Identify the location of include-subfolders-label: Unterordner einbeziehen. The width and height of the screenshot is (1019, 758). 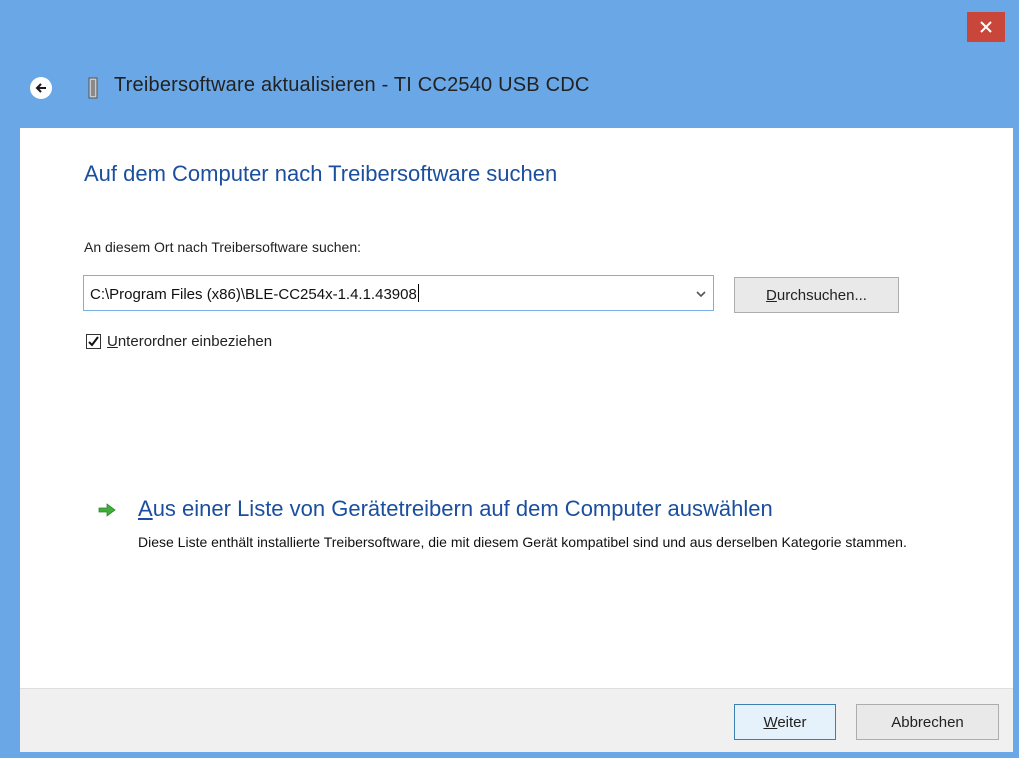
(190, 341).